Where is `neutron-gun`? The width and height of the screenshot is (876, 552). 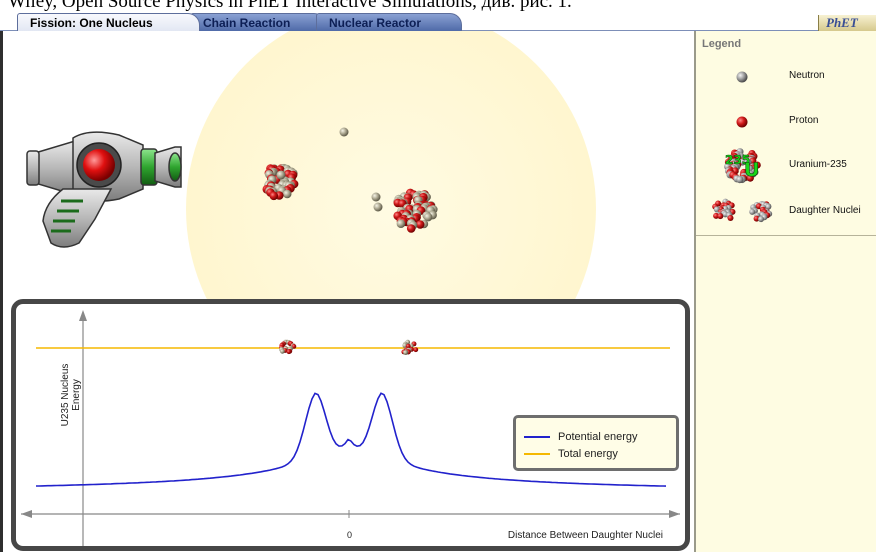 neutron-gun is located at coordinates (104, 189).